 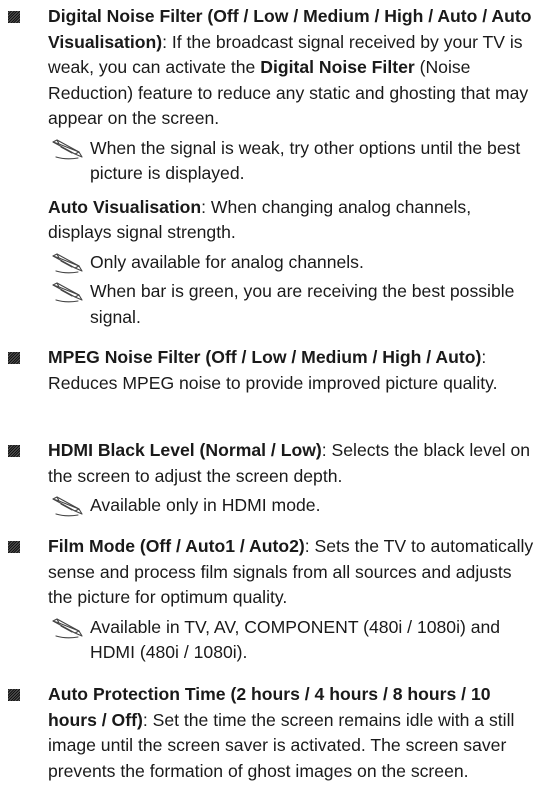 I want to click on item-title: HDMI Black Level (Normal / Low), so click(x=185, y=450).